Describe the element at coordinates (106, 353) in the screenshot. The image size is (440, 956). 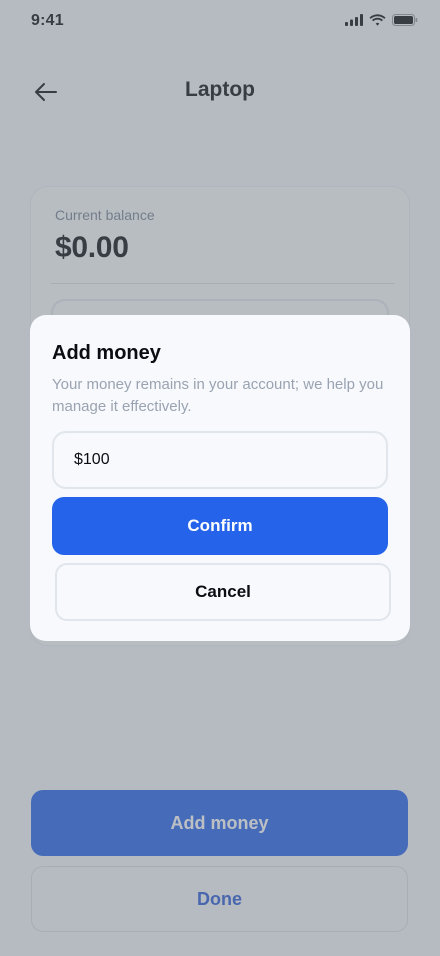
I see `modal-title: Add money` at that location.